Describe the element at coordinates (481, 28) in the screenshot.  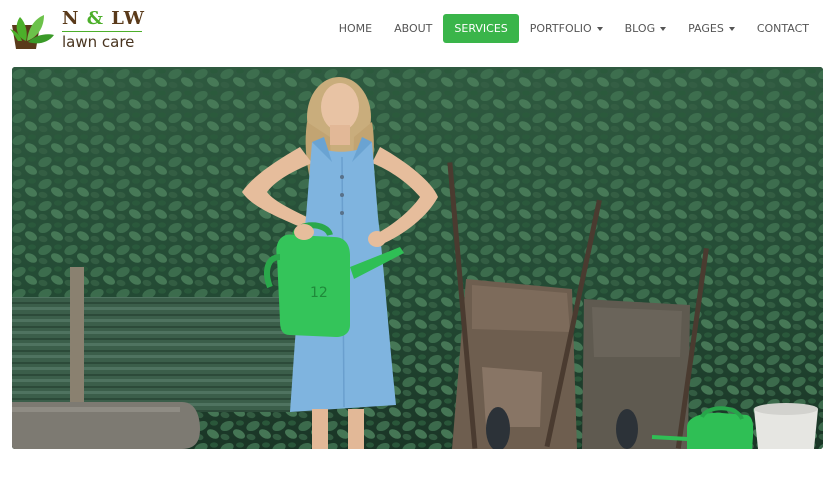
I see `nav-services: SERVICES` at that location.